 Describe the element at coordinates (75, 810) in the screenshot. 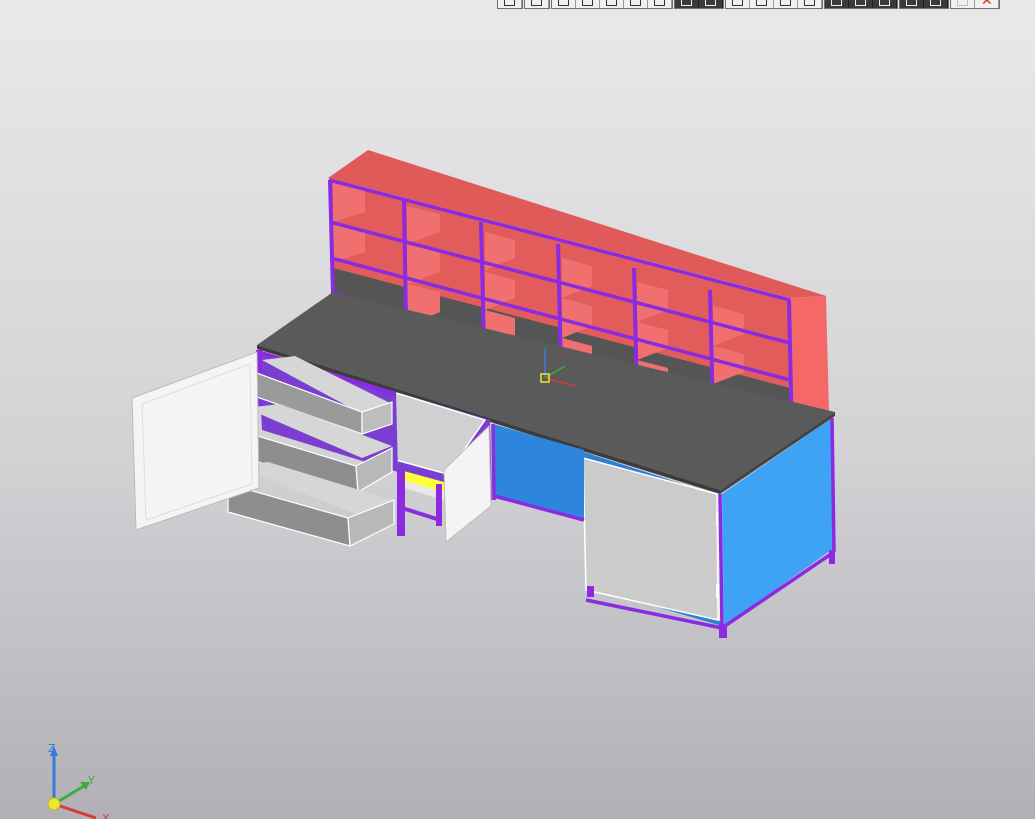

I see `x-axis` at that location.